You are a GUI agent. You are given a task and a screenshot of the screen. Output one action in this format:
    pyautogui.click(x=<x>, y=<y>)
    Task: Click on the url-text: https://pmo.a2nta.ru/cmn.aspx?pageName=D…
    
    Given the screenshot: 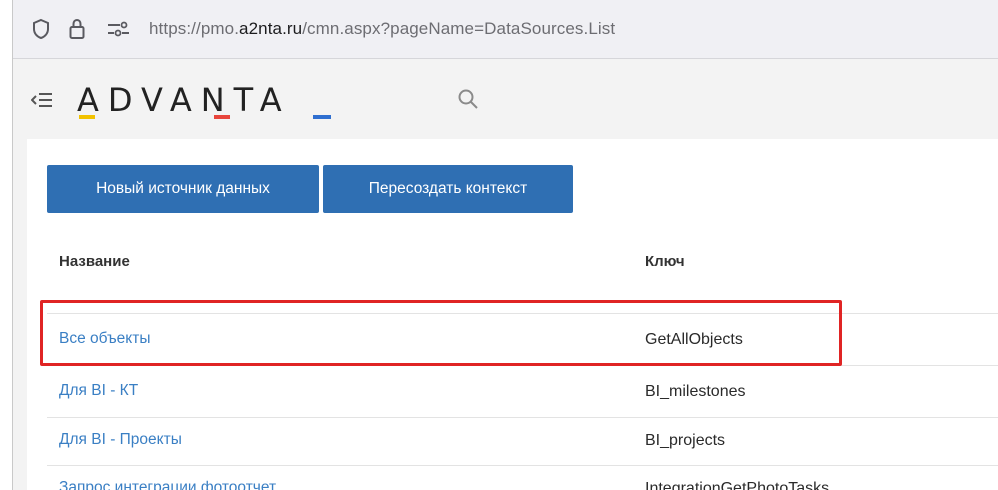 What is the action you would take?
    pyautogui.click(x=382, y=29)
    